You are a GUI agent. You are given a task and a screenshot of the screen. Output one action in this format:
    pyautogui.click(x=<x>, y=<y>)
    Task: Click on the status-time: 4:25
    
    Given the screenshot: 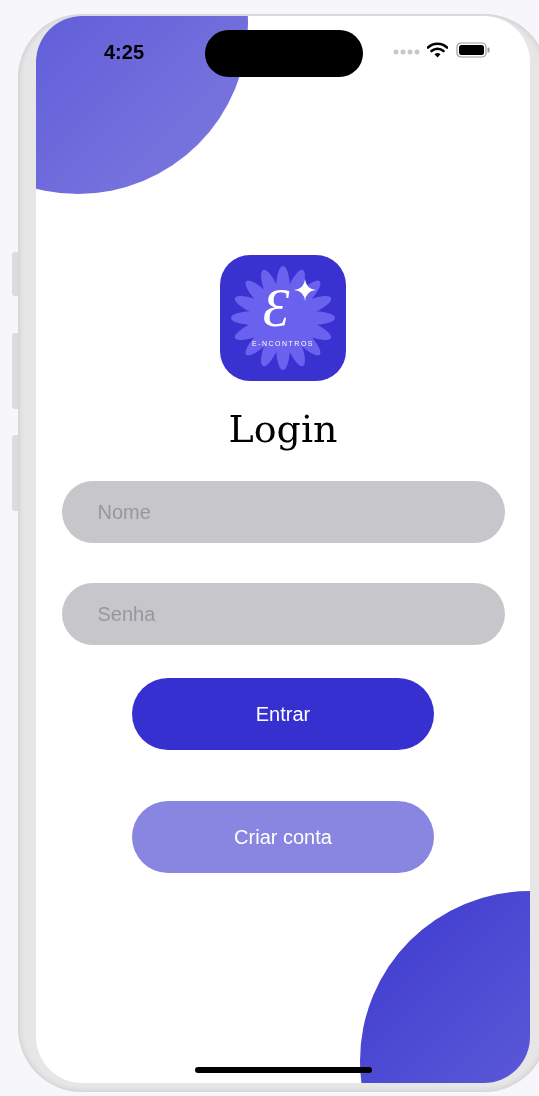 What is the action you would take?
    pyautogui.click(x=124, y=52)
    